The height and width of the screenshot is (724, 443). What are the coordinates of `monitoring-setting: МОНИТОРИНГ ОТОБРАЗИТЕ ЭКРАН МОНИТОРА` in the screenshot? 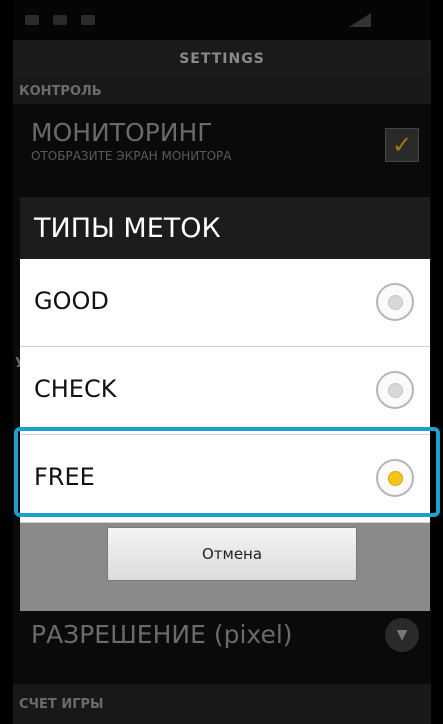 It's located at (131, 140).